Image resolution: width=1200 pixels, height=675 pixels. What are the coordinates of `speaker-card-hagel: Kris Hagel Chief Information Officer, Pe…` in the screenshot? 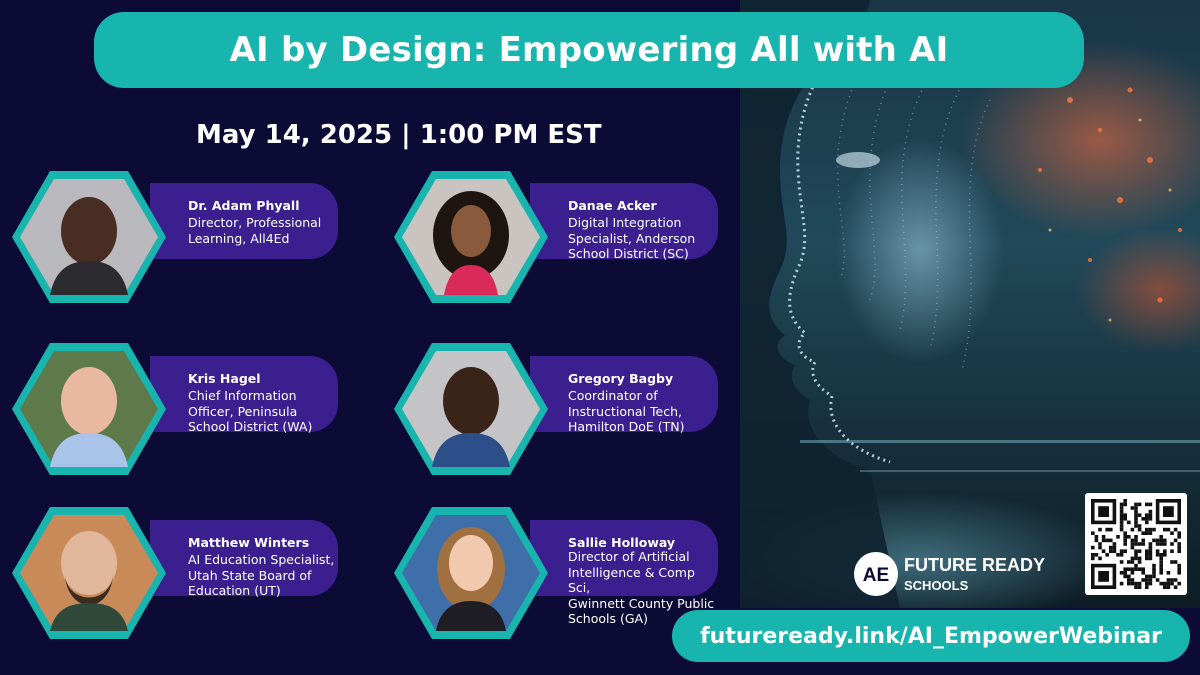 It's located at (244, 395).